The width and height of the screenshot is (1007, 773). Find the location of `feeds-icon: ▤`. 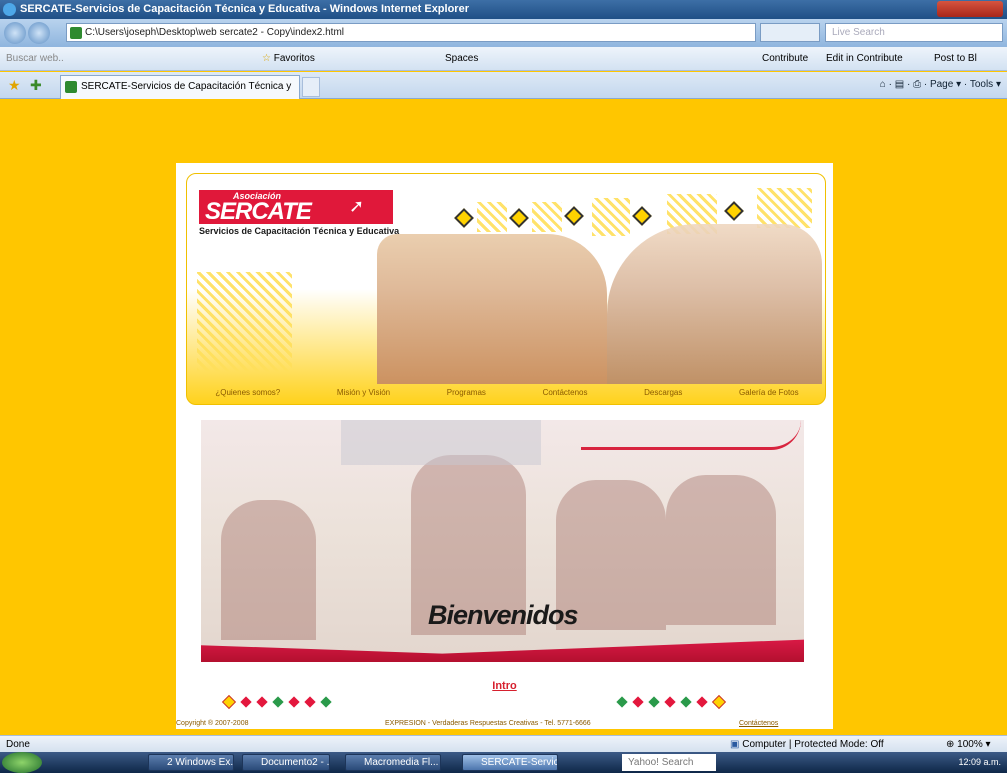

feeds-icon: ▤ is located at coordinates (899, 84).